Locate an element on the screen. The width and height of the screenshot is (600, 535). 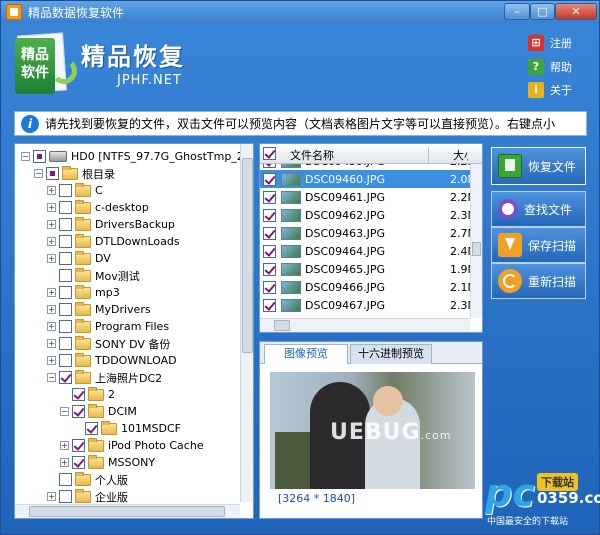
file-row: DSC09463.JPG 2.7M is located at coordinates (365, 233).